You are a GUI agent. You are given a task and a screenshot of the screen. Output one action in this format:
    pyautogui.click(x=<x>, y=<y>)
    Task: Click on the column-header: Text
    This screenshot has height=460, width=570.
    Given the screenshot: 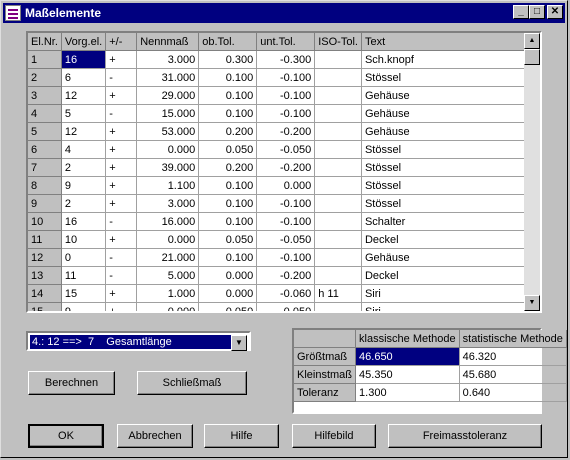 What is the action you would take?
    pyautogui.click(x=447, y=42)
    